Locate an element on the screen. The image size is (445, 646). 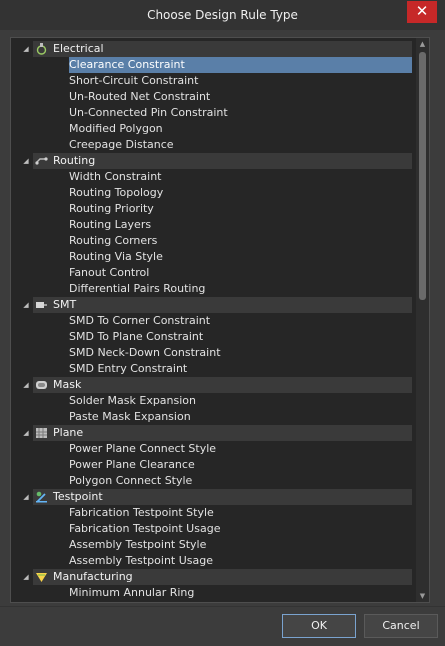
group-manufacturing: ◢ Manufacturing Minimum Annular Ring is located at coordinates (213, 585).